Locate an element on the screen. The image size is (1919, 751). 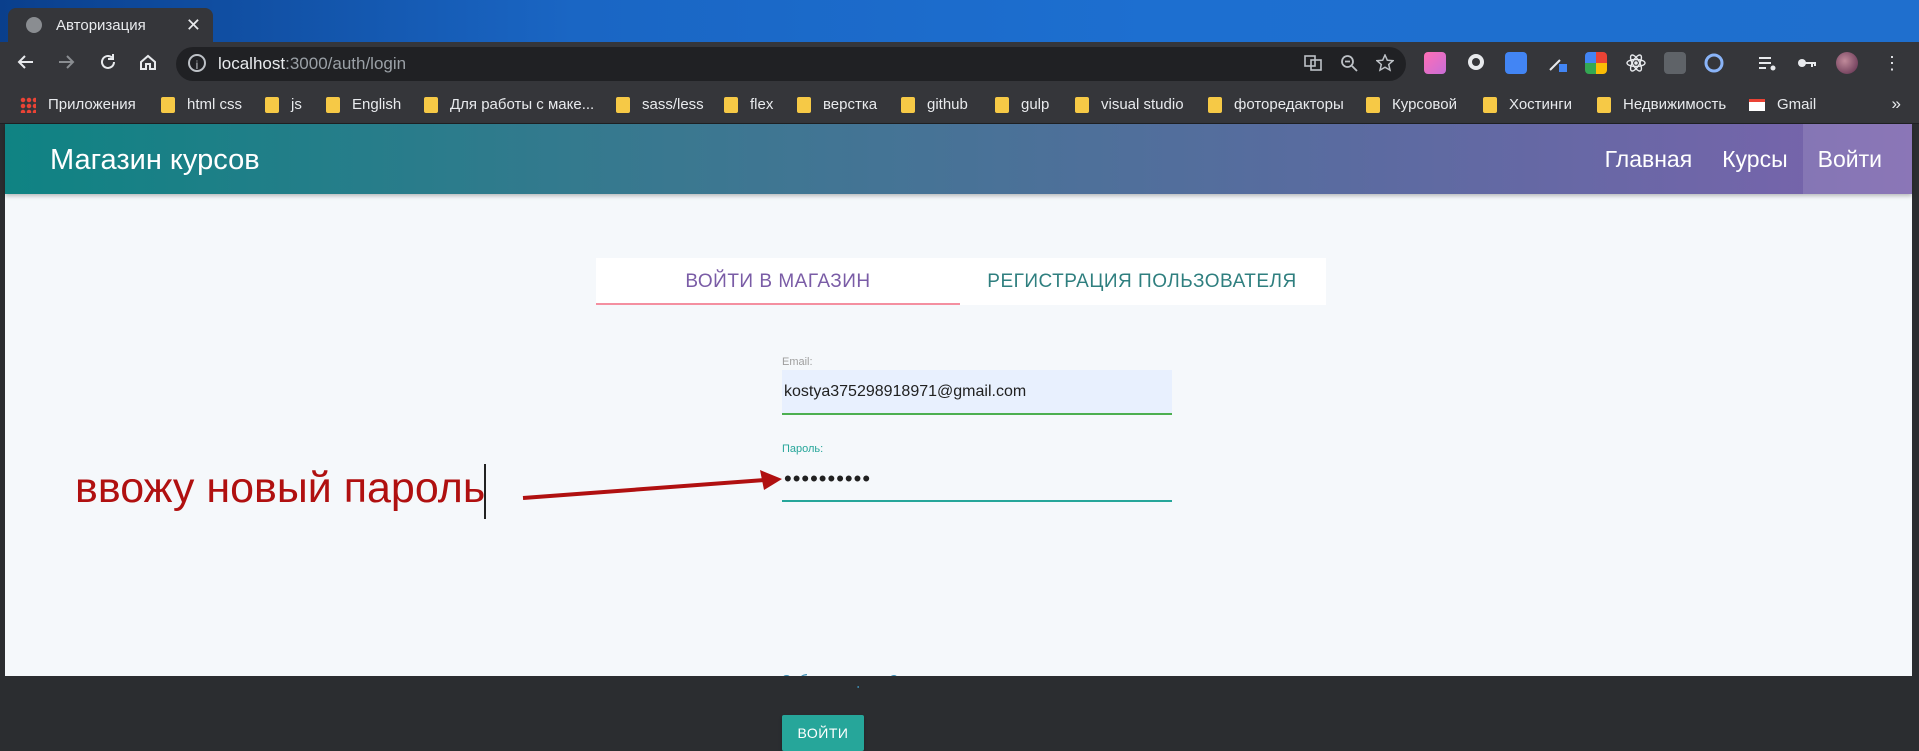
bookmark-folder: visual studio is located at coordinates (1129, 104).